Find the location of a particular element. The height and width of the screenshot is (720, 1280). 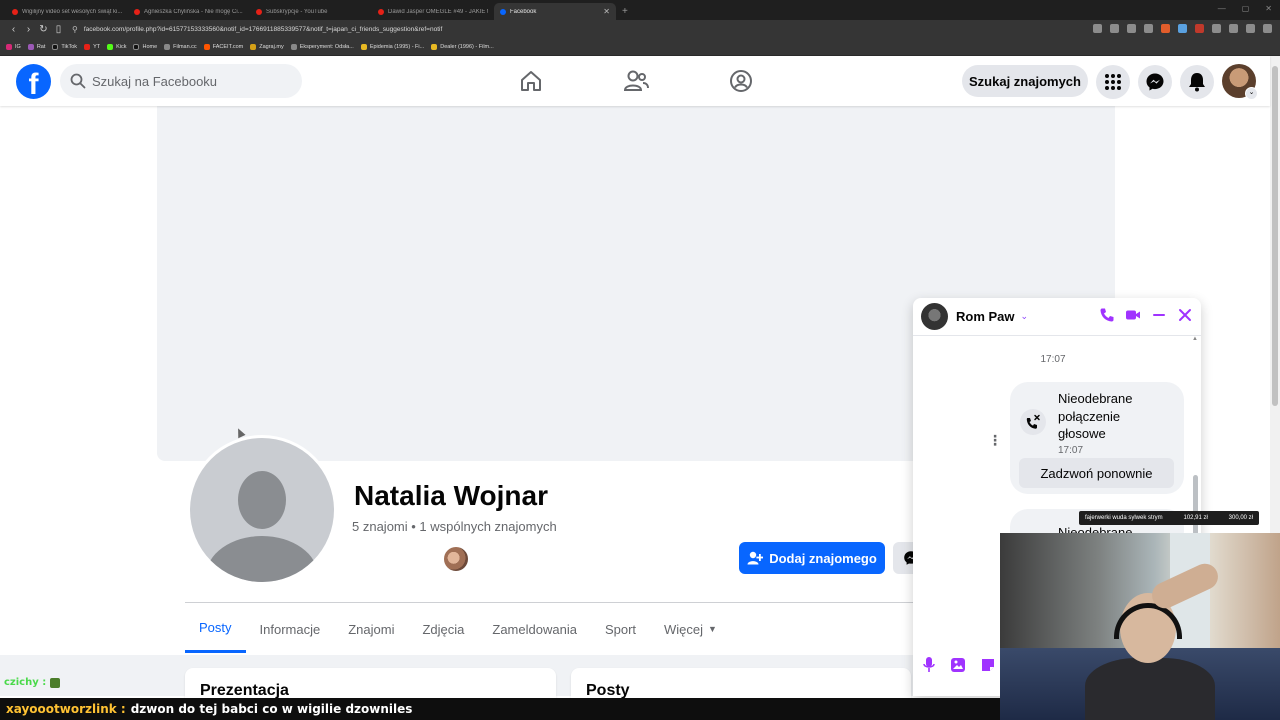

close-chat-icon is located at coordinates (1185, 315).